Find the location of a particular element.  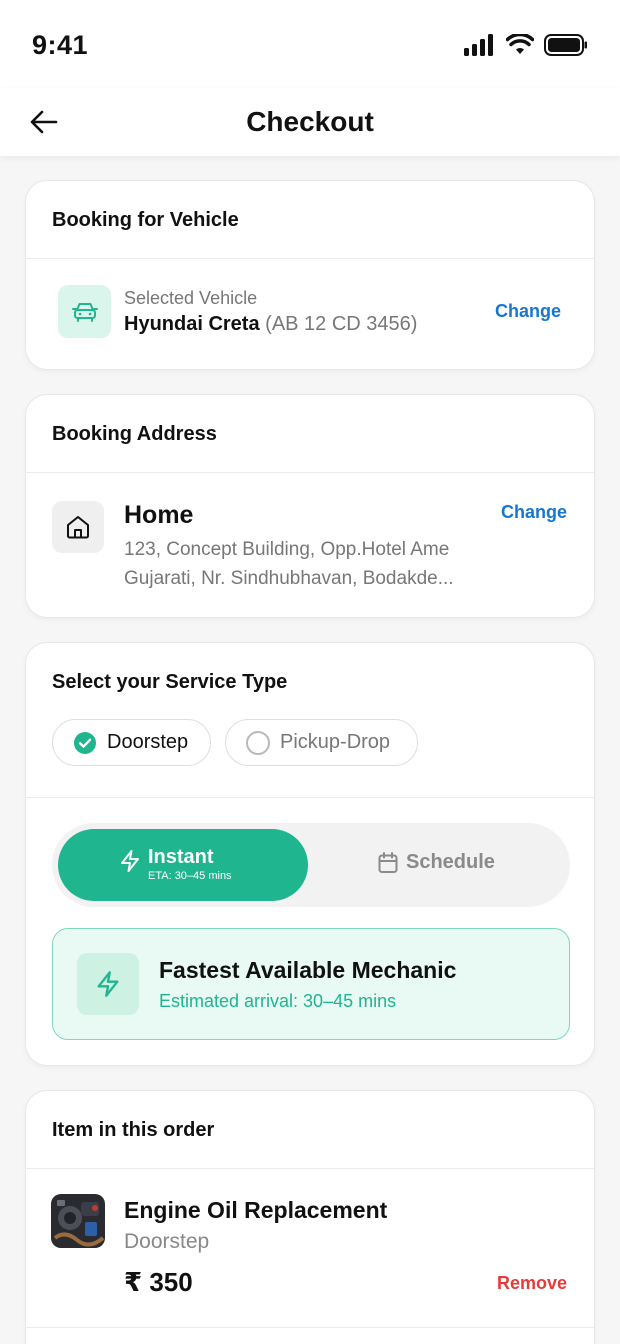

app-header: Checkout is located at coordinates (310, 122).